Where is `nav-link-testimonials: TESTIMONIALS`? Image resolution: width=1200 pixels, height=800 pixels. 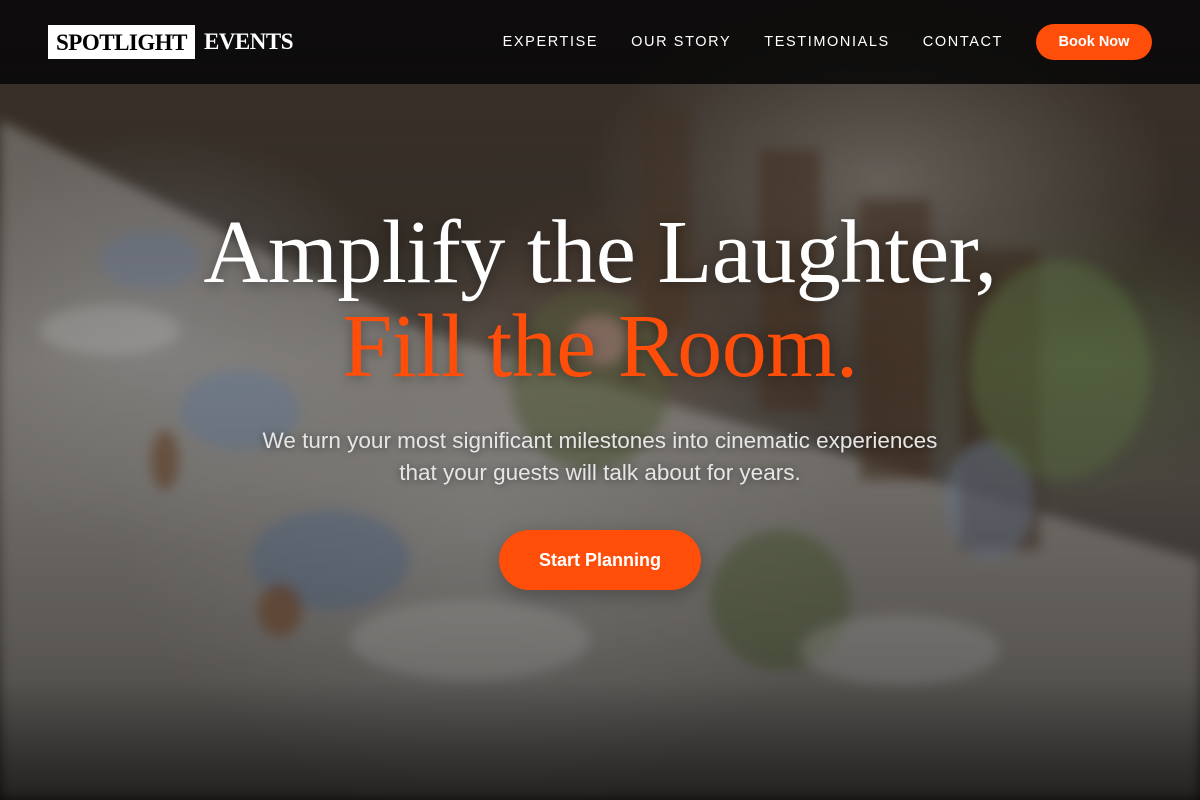 nav-link-testimonials: TESTIMONIALS is located at coordinates (827, 42).